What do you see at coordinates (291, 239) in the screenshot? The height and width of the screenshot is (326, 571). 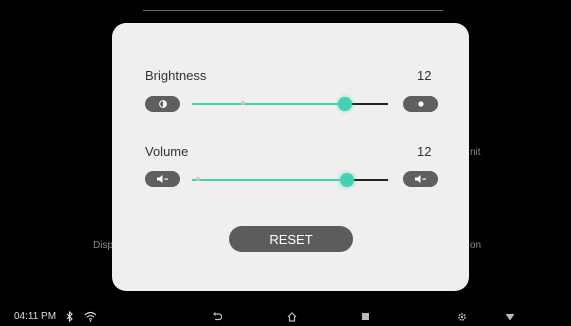 I see `reset-button: RESET` at bounding box center [291, 239].